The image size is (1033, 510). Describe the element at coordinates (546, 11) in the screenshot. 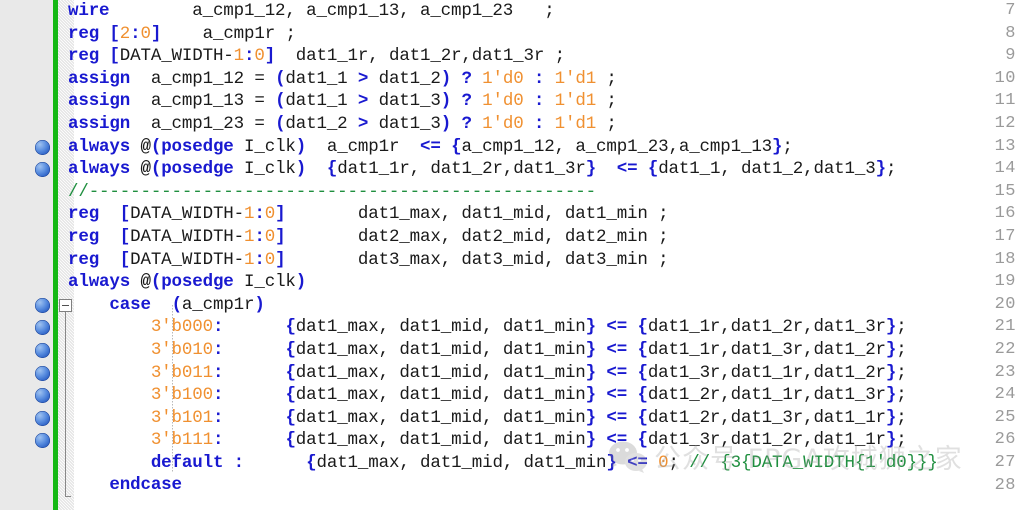

I see `code-line: wire a_cmp1_12, a_cmp1_13, a_cmp1_23 ;` at that location.